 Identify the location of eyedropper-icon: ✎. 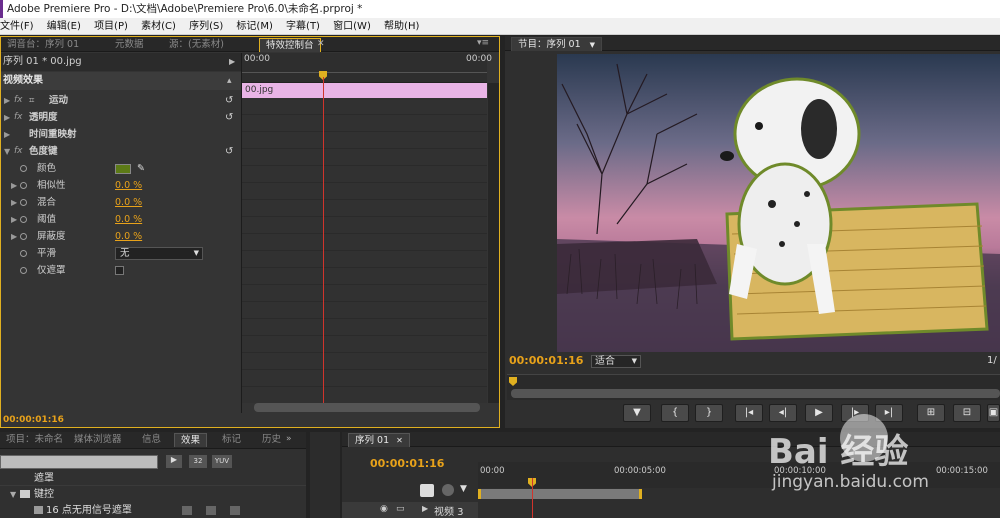
(141, 168).